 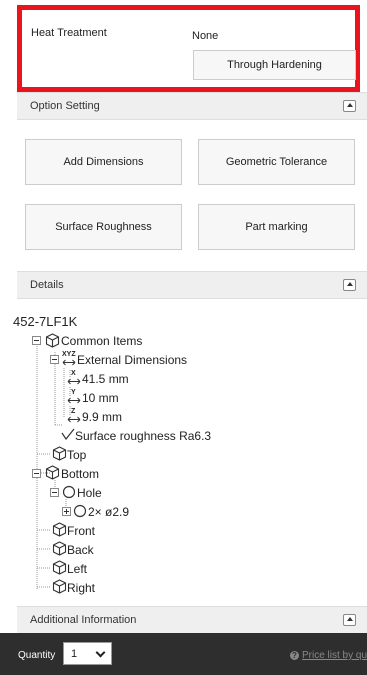 What do you see at coordinates (192, 620) in the screenshot?
I see `additional-information-header: Additional Information` at bounding box center [192, 620].